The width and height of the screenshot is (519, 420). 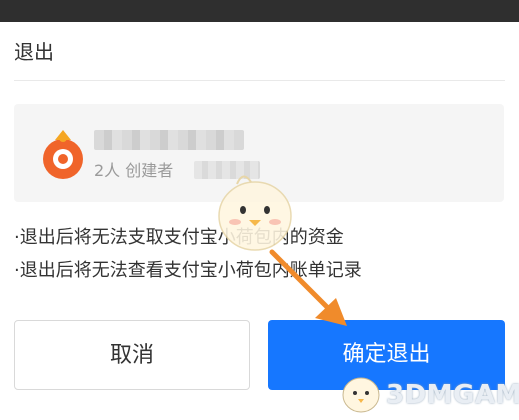 I want to click on confirm-exit-button: 确定退出, so click(x=386, y=355).